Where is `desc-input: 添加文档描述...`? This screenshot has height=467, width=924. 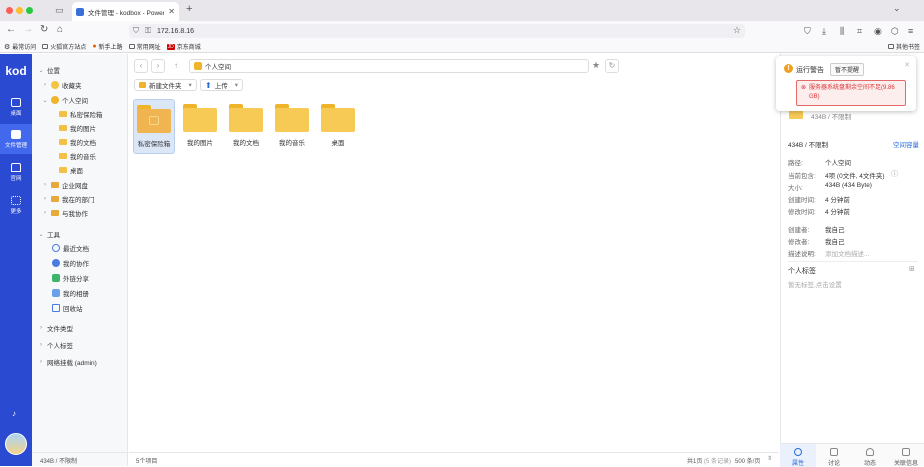
desc-input: 添加文档描述... is located at coordinates (847, 253).